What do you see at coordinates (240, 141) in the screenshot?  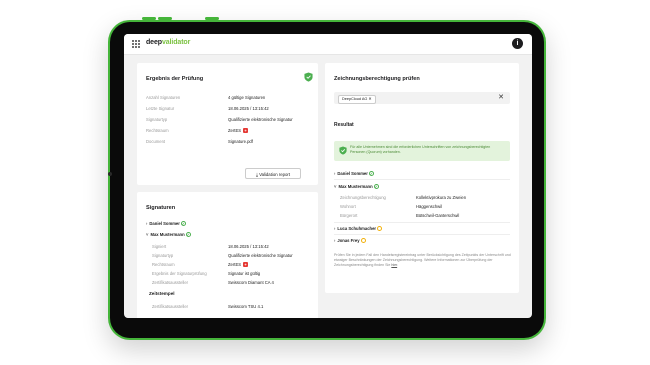 I see `result-value: Signature.pdf` at bounding box center [240, 141].